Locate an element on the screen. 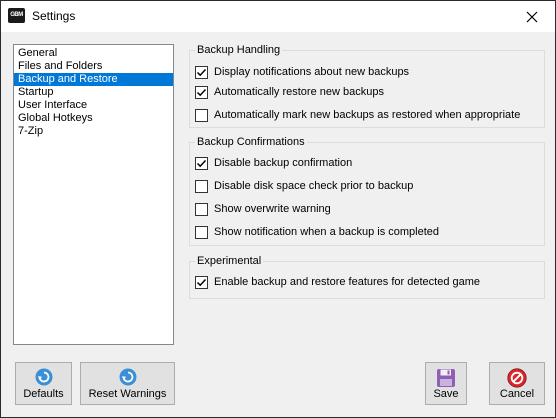 The height and width of the screenshot is (418, 556). app-icon: GBM is located at coordinates (16, 15).